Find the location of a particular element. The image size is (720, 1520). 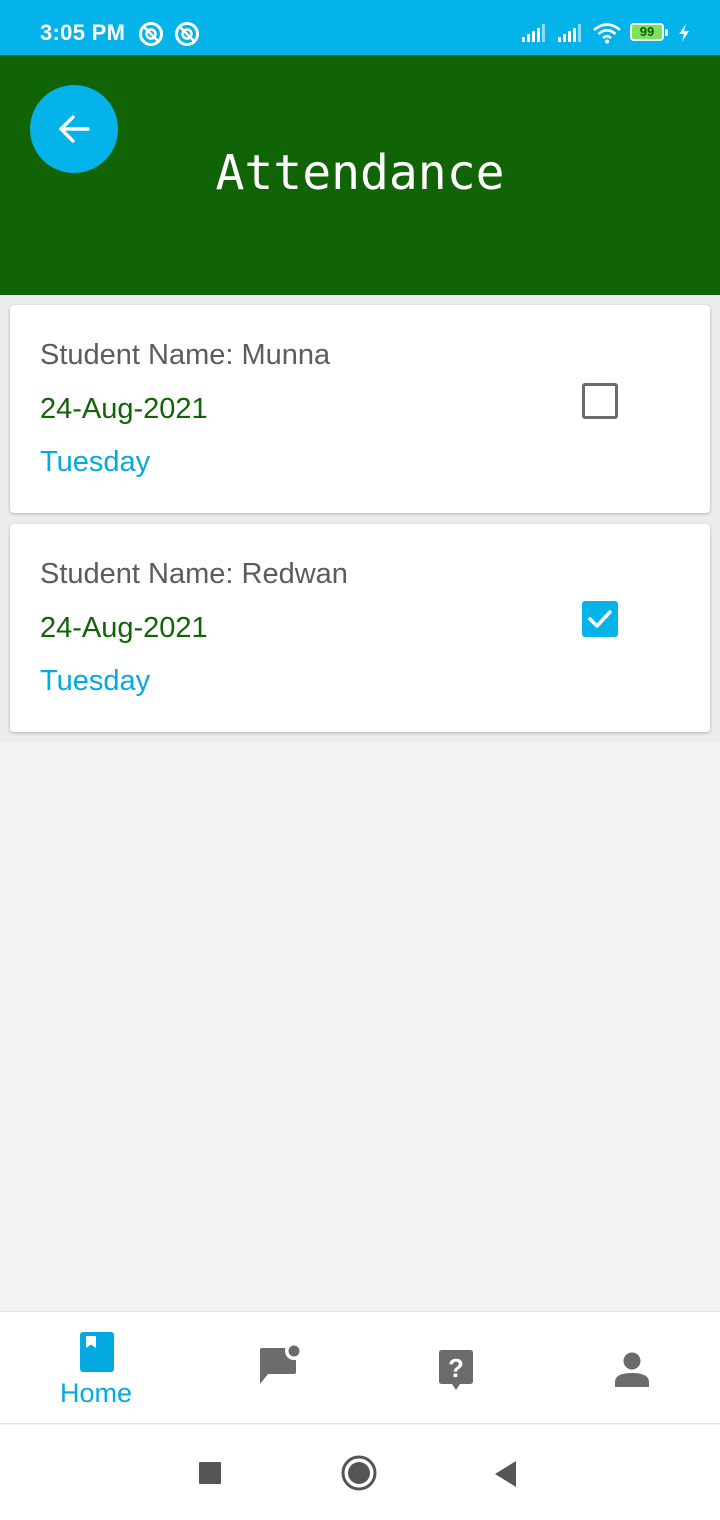

person-icon is located at coordinates (632, 1369).